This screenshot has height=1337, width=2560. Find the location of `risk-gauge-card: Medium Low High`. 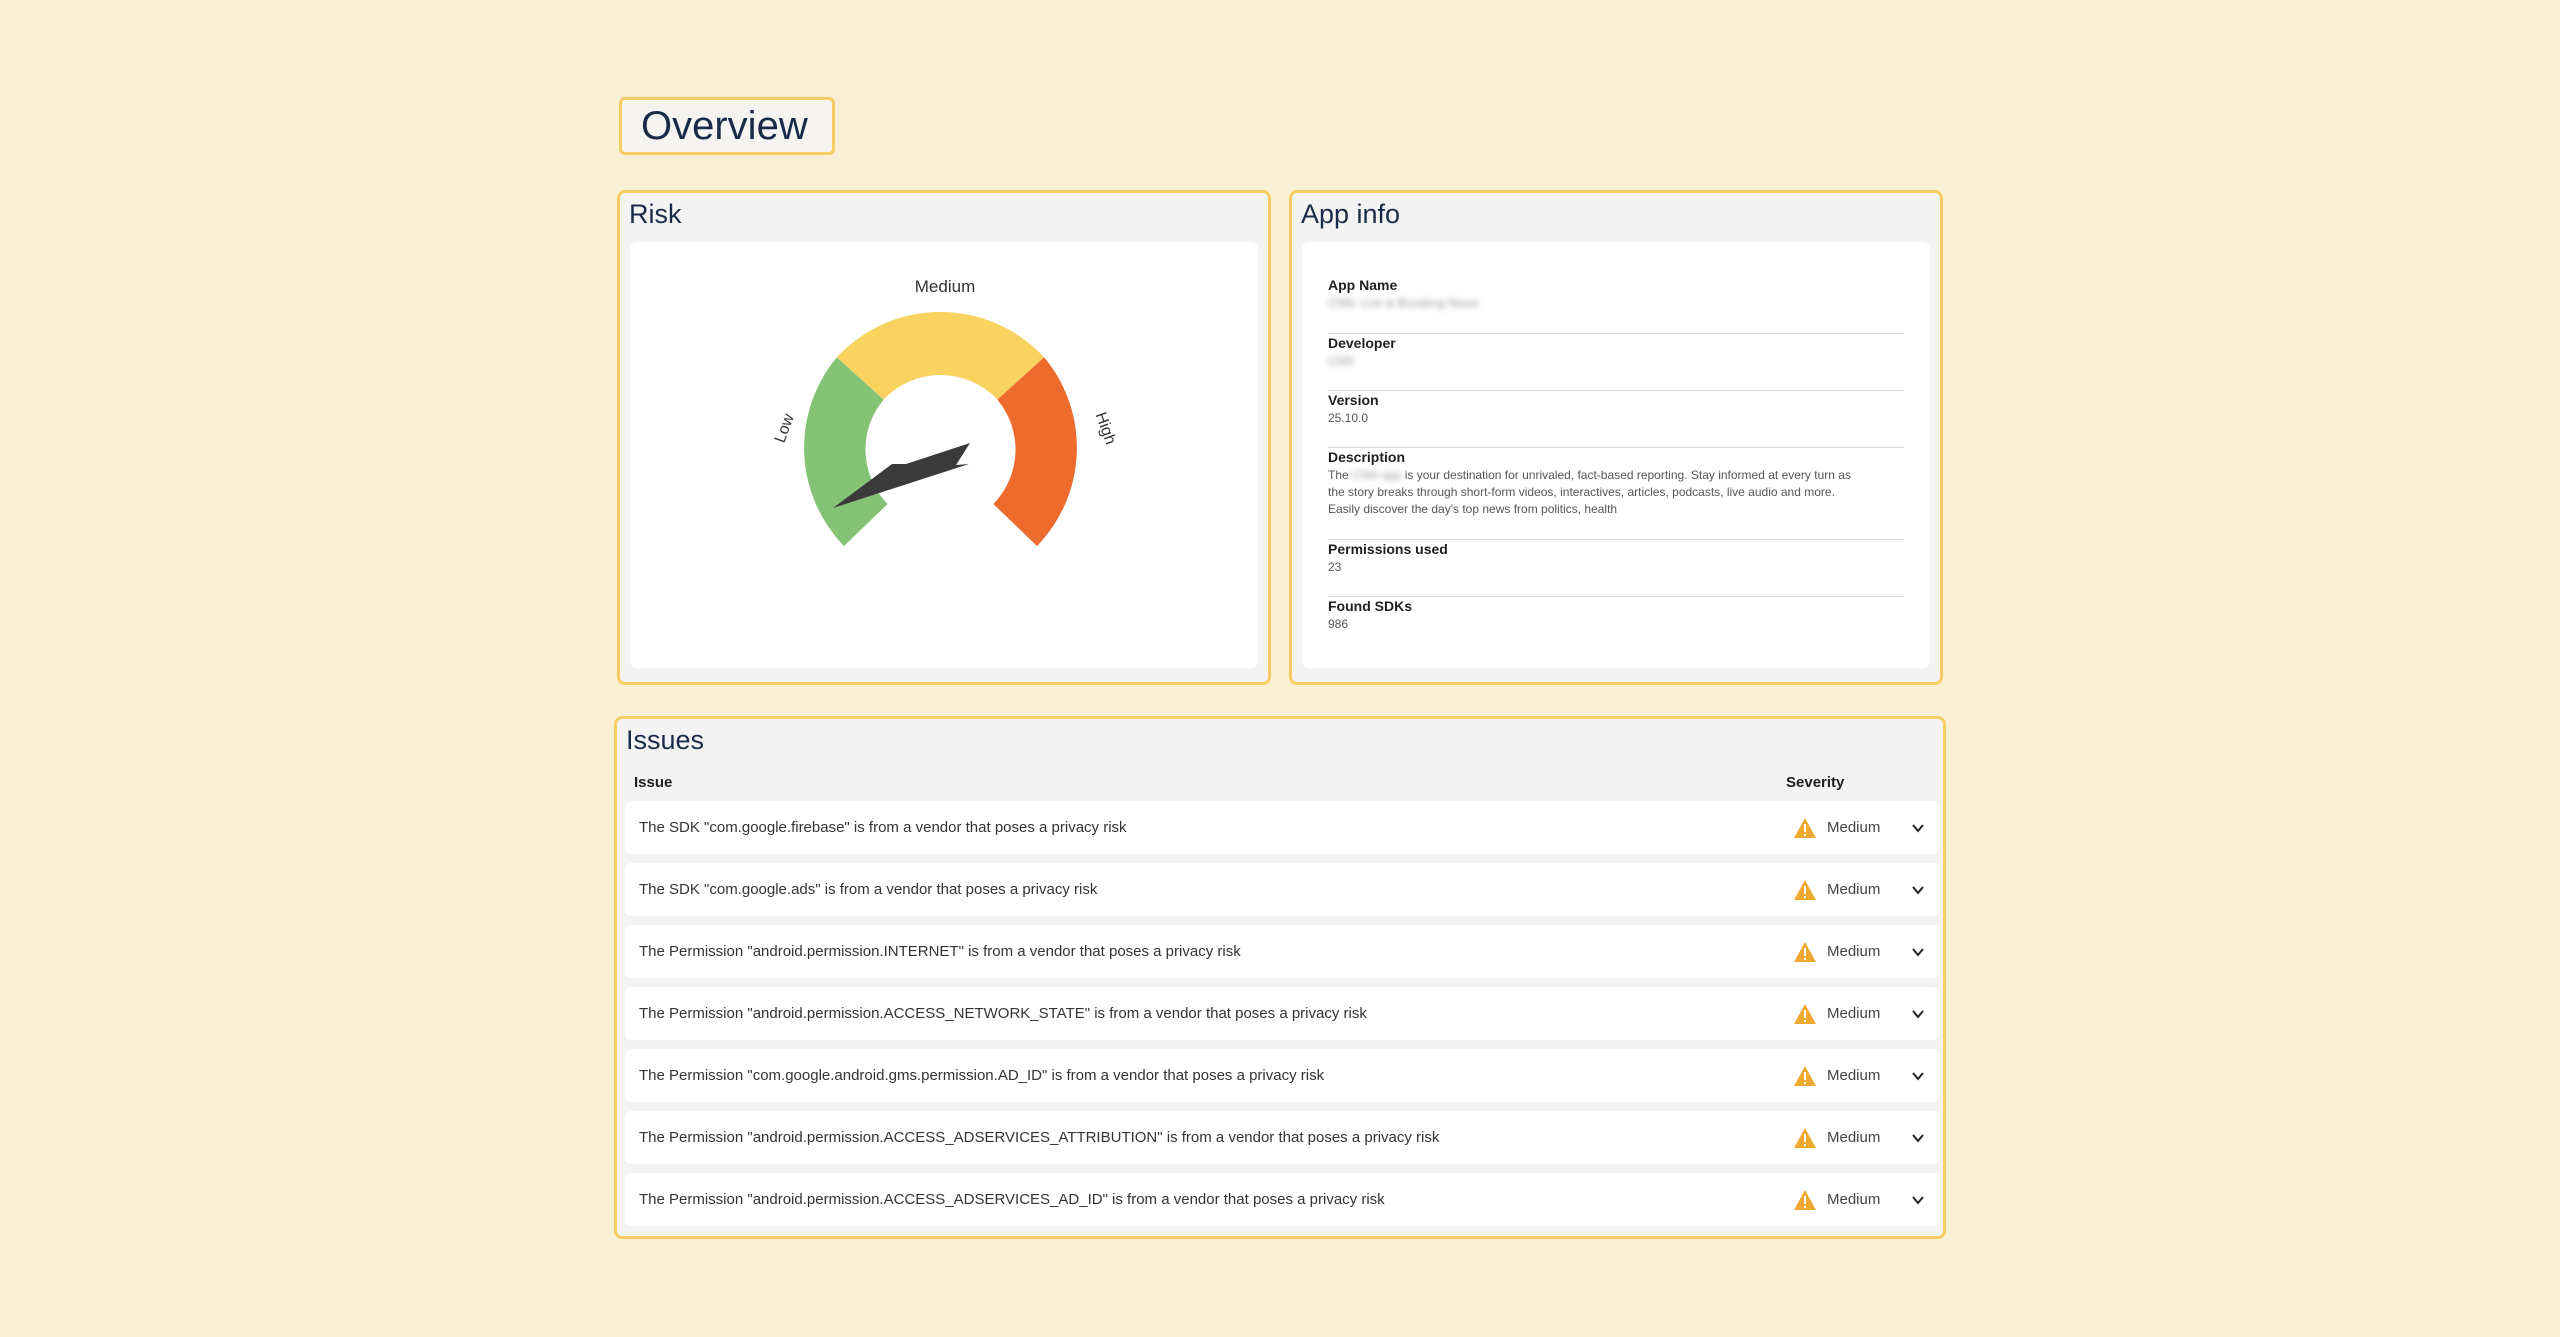

risk-gauge-card: Medium Low High is located at coordinates (944, 455).